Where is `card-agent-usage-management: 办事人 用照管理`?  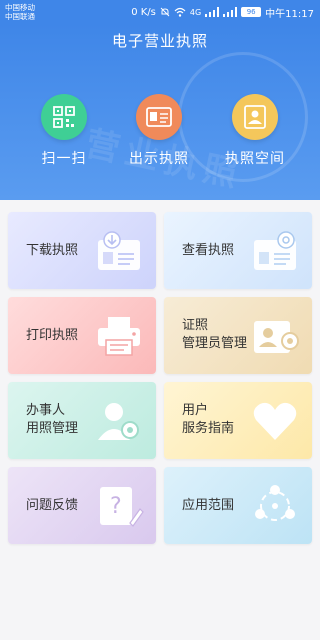 card-agent-usage-management: 办事人 用照管理 is located at coordinates (82, 420).